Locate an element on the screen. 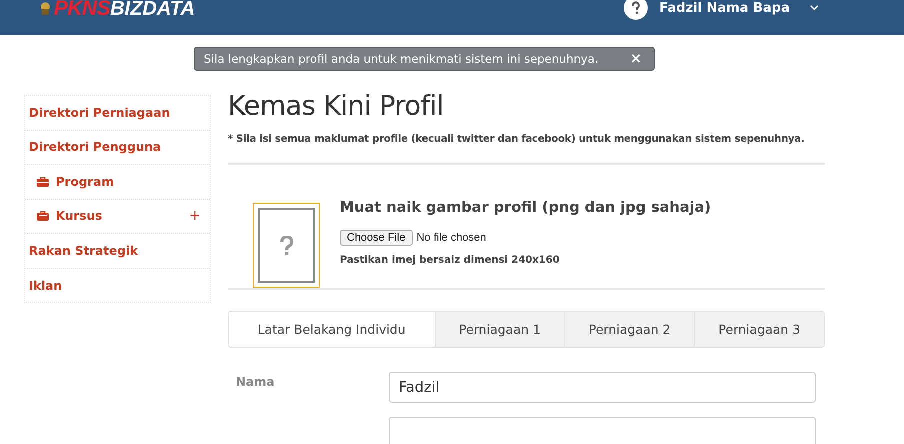  user-name: Fadzil Nama Bapa is located at coordinates (725, 8).